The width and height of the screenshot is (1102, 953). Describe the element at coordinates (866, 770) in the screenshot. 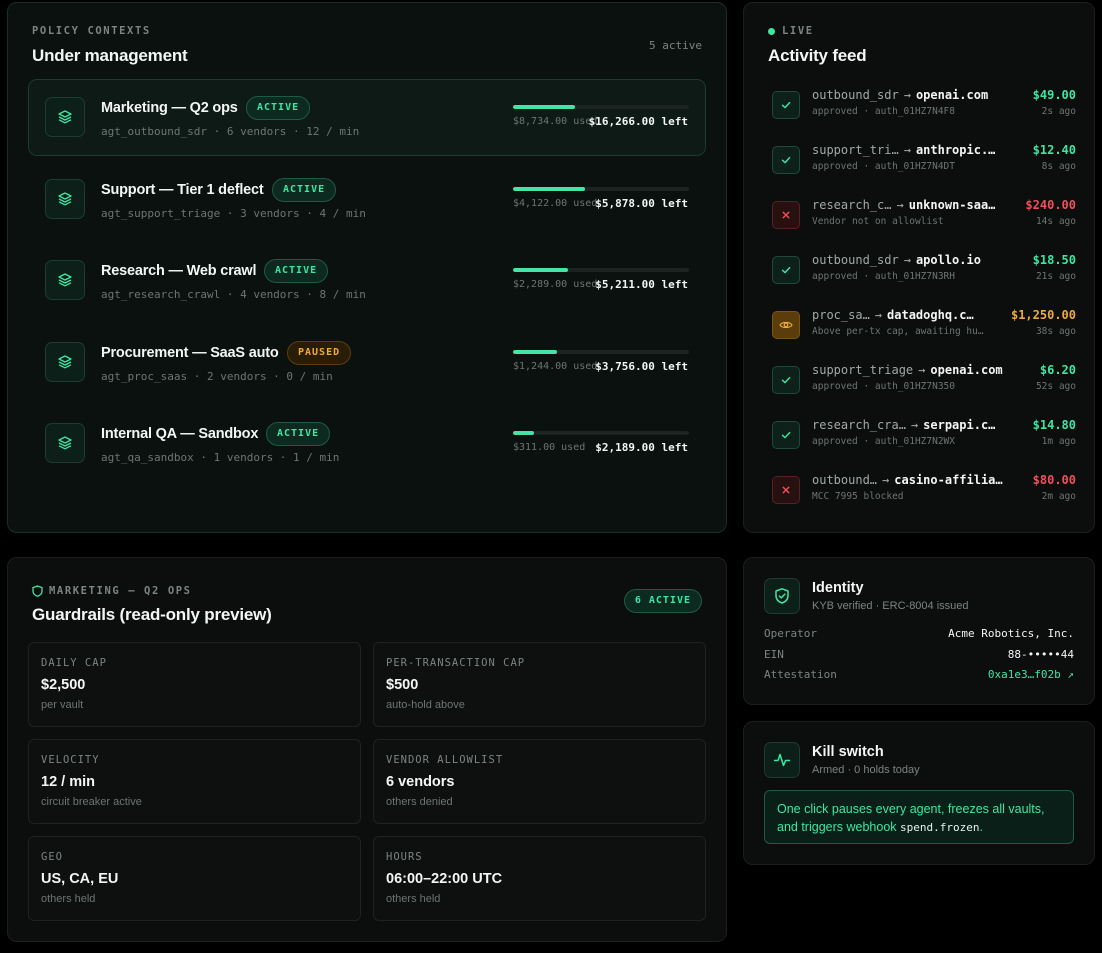

I see `kill-switch-status: Armed · 0 holds today` at that location.